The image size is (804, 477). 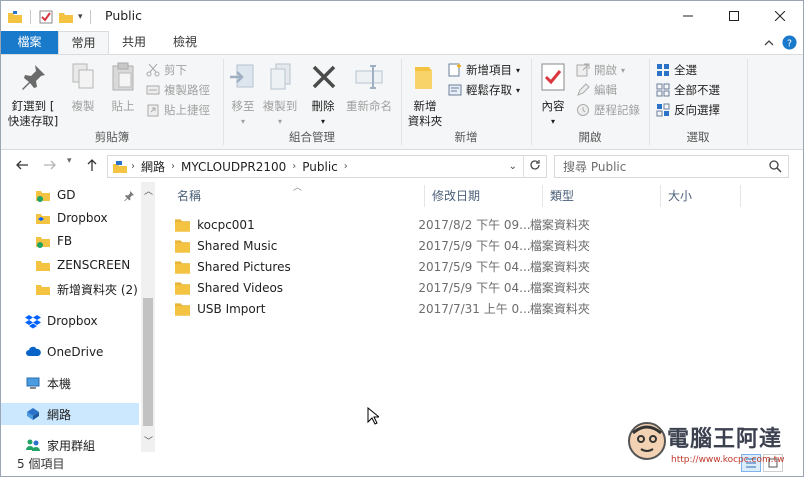 What do you see at coordinates (83, 76) in the screenshot?
I see `copy-icon` at bounding box center [83, 76].